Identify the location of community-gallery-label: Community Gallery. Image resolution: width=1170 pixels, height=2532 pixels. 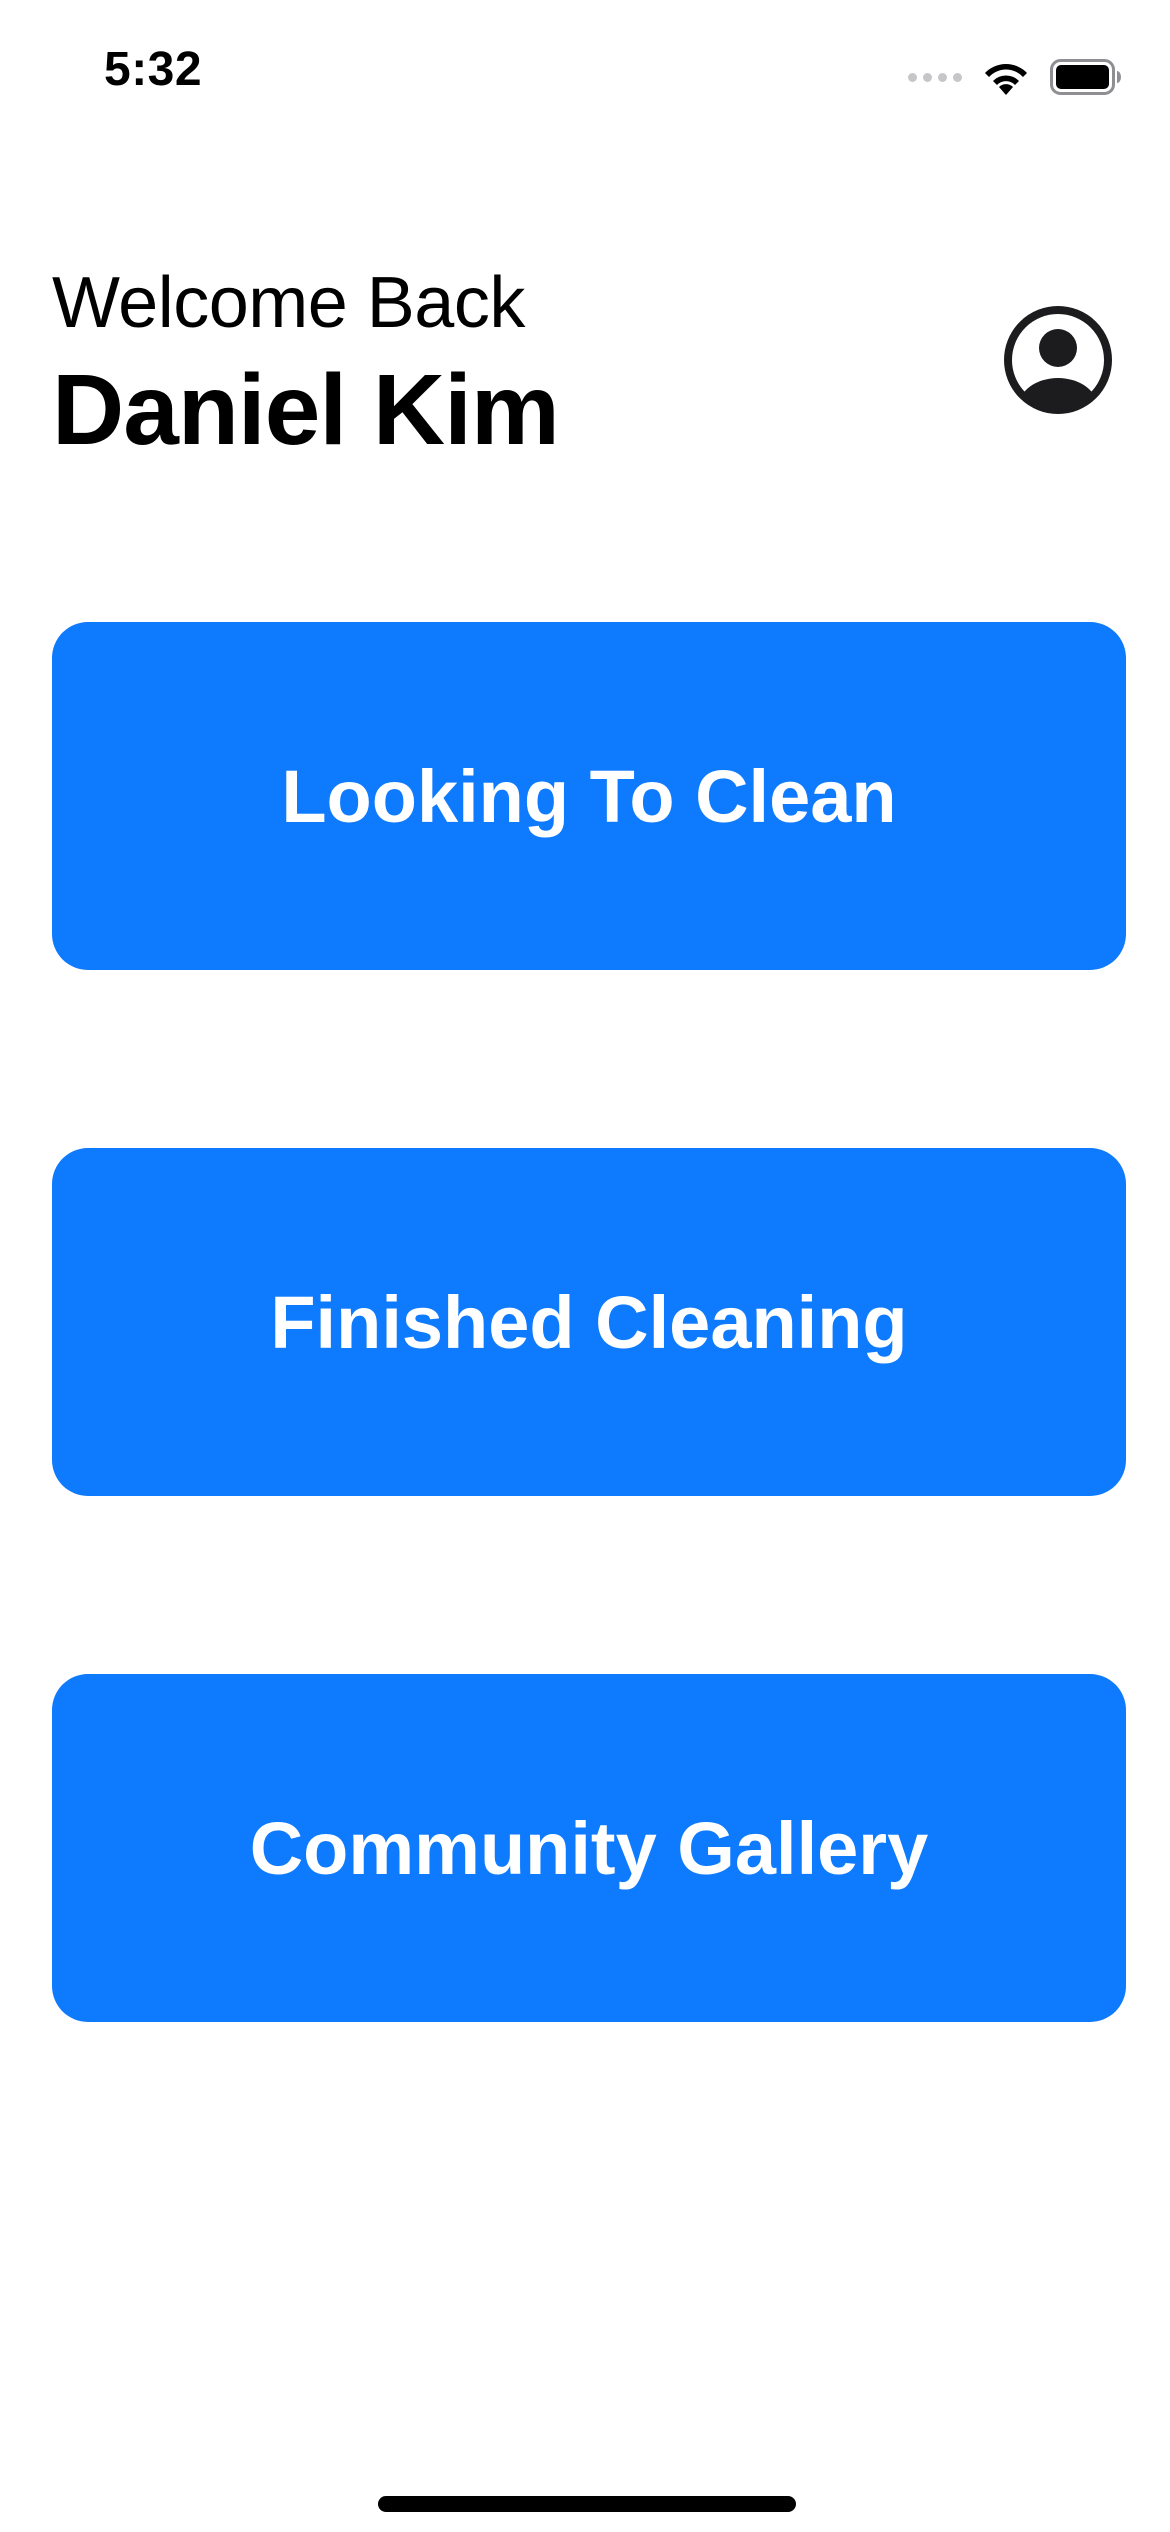
(589, 1848).